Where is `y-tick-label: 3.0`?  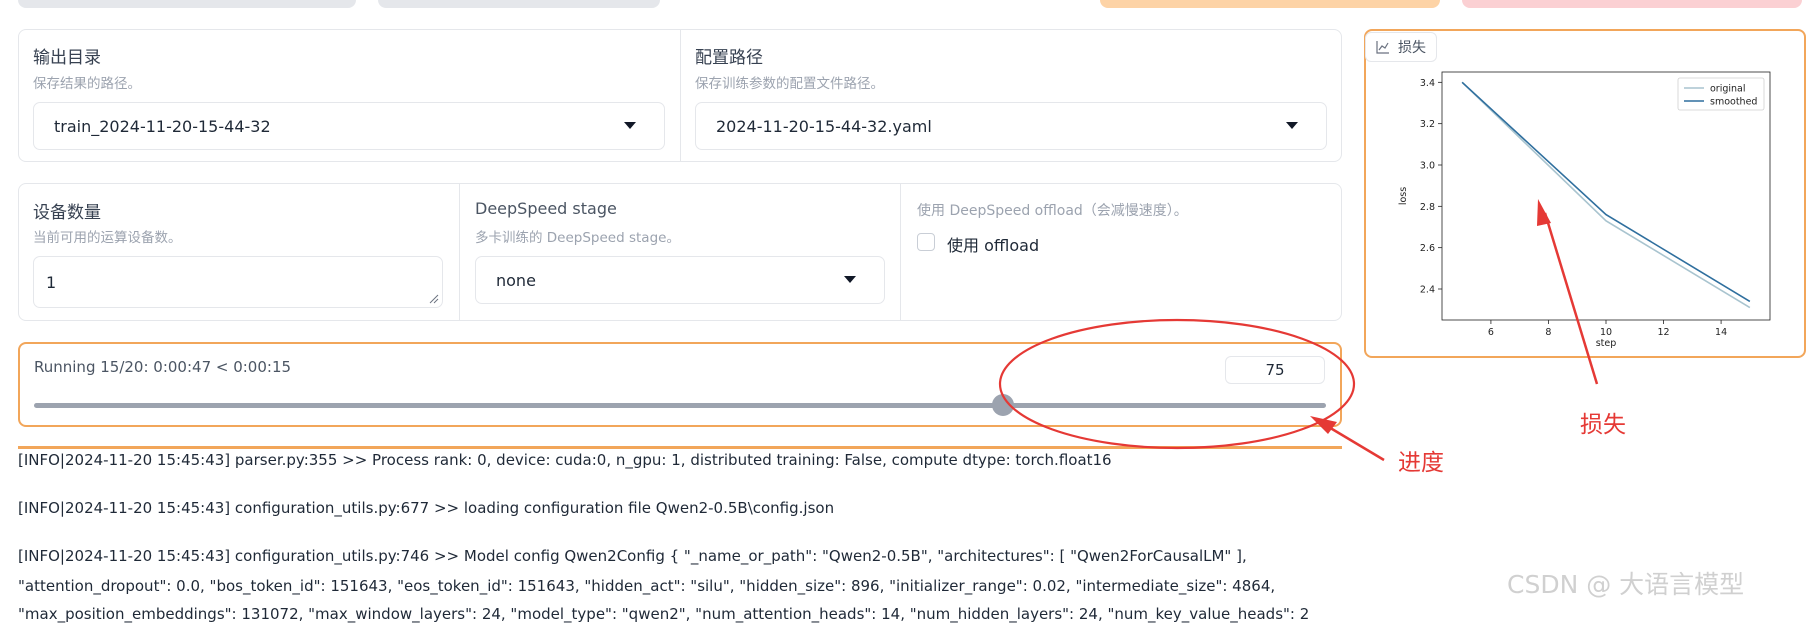 y-tick-label: 3.0 is located at coordinates (1427, 166).